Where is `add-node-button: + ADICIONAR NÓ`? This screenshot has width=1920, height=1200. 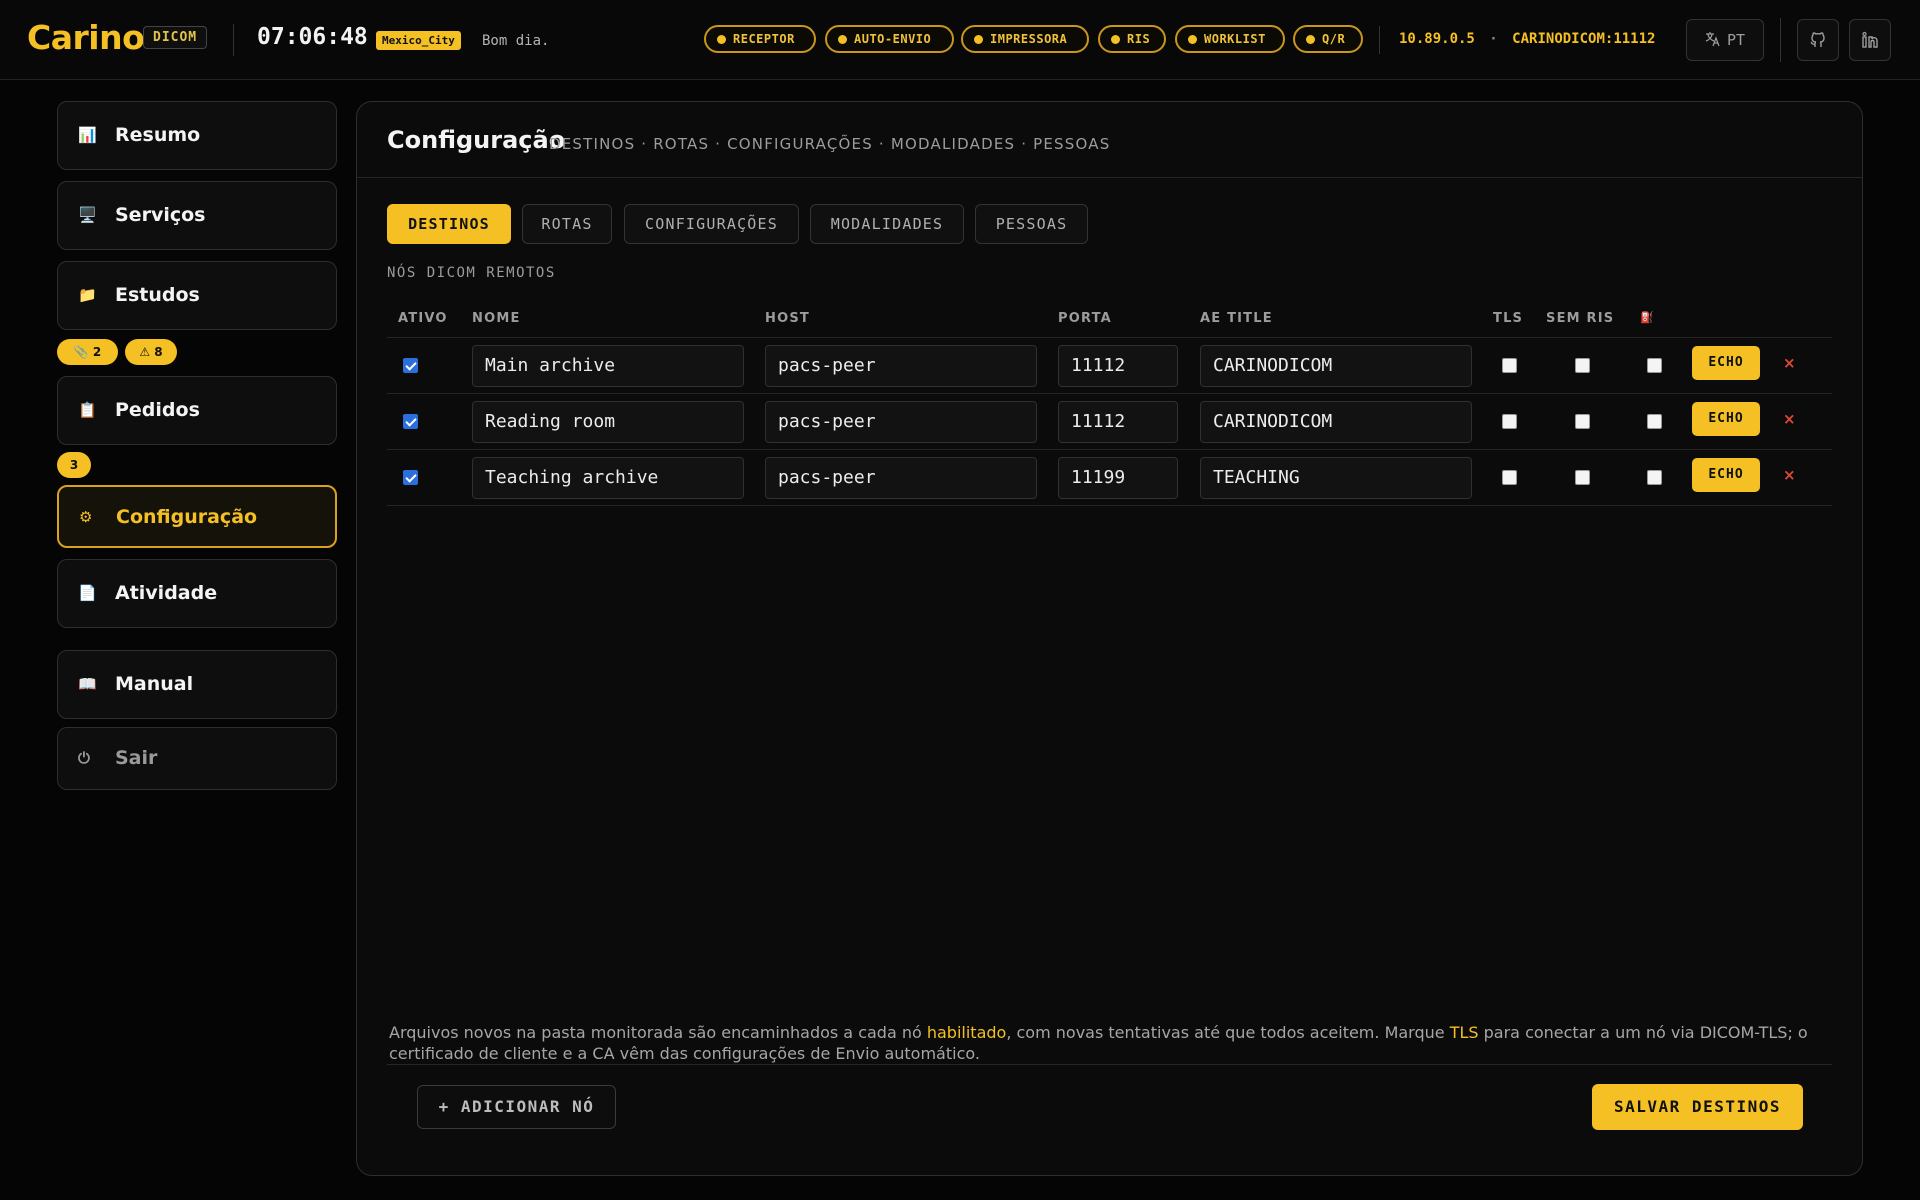 add-node-button: + ADICIONAR NÓ is located at coordinates (516, 1107).